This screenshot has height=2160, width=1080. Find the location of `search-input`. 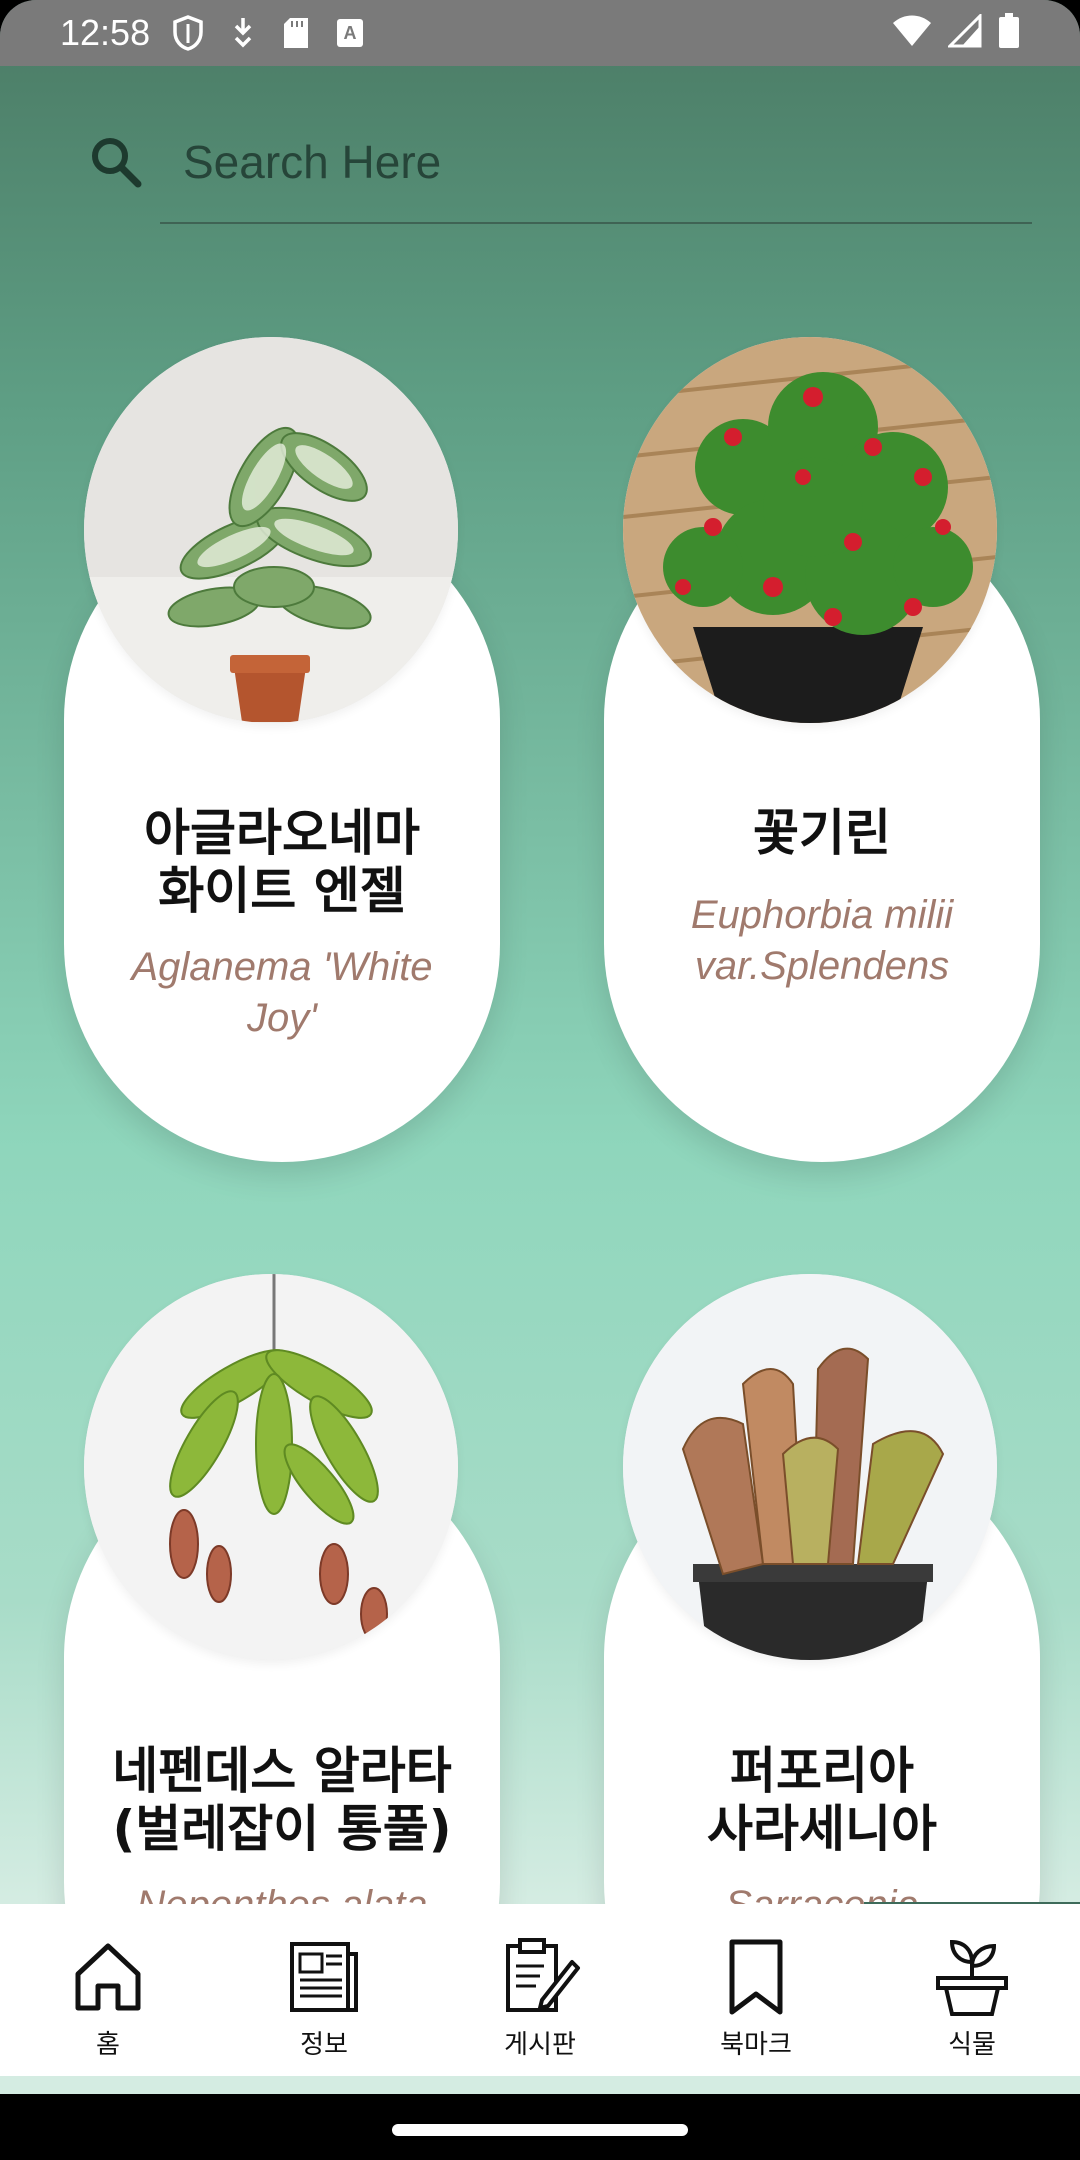

search-input is located at coordinates (603, 162).